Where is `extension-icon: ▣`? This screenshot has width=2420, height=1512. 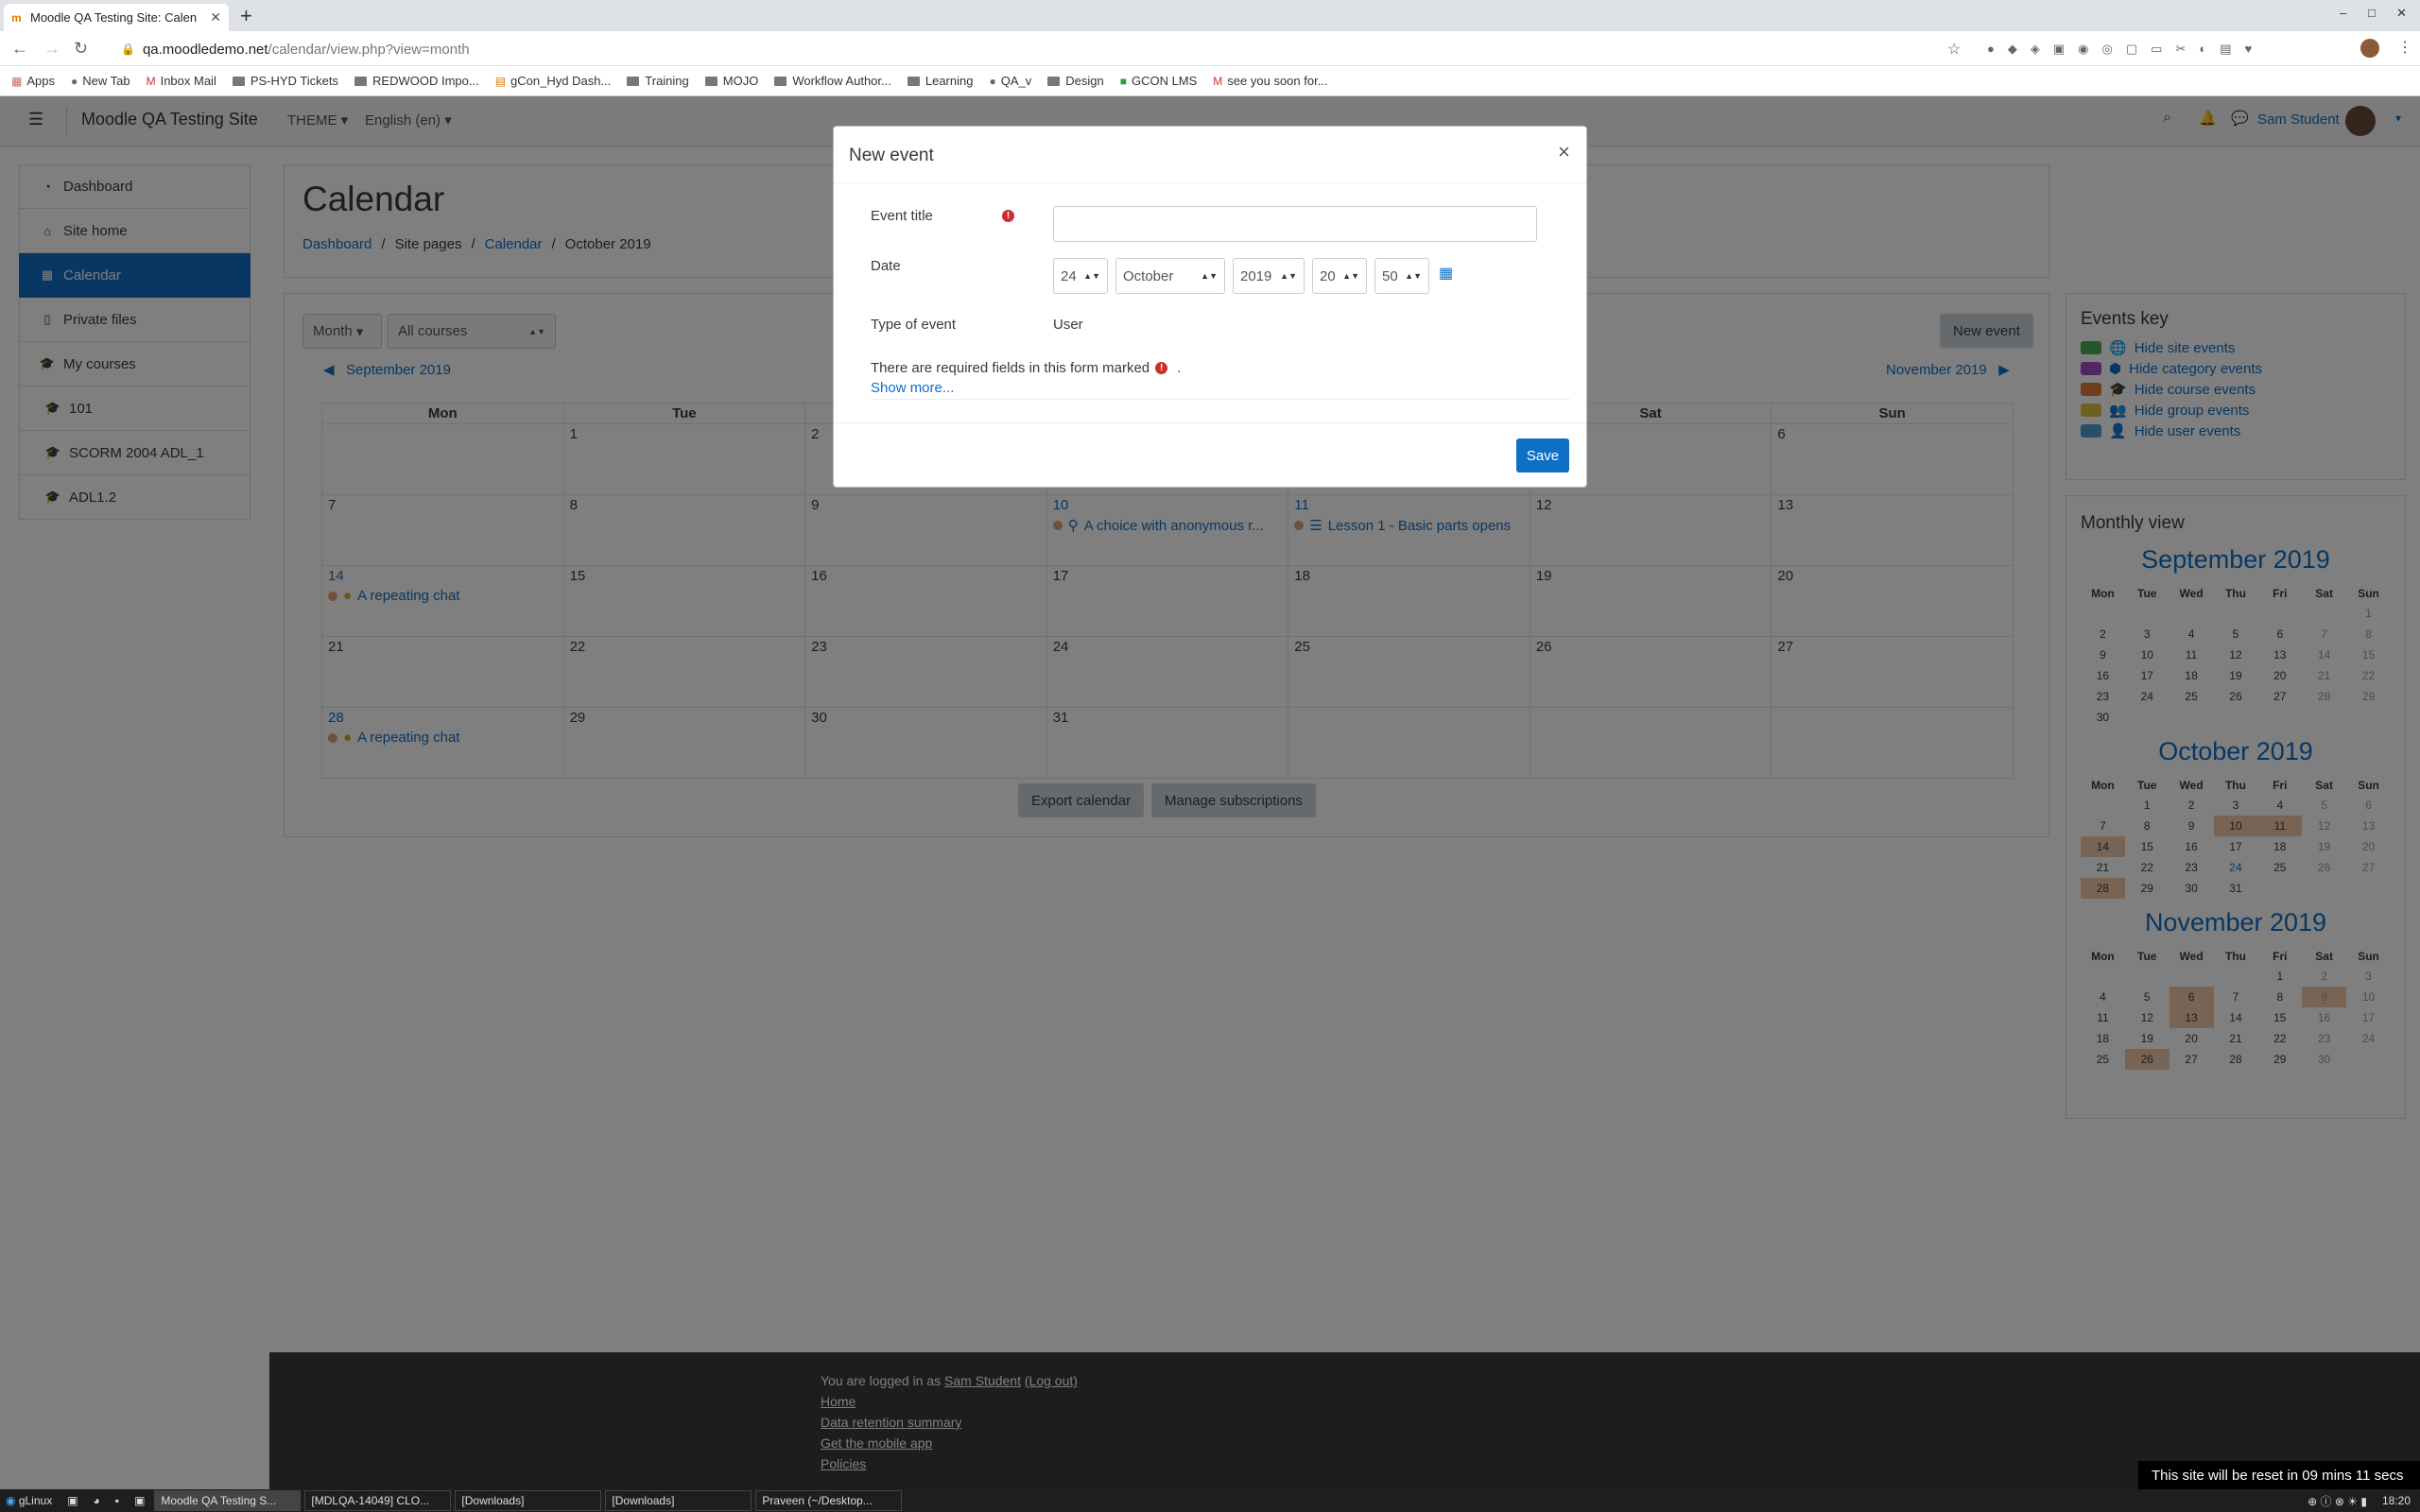
extension-icon: ▣ is located at coordinates (2059, 49).